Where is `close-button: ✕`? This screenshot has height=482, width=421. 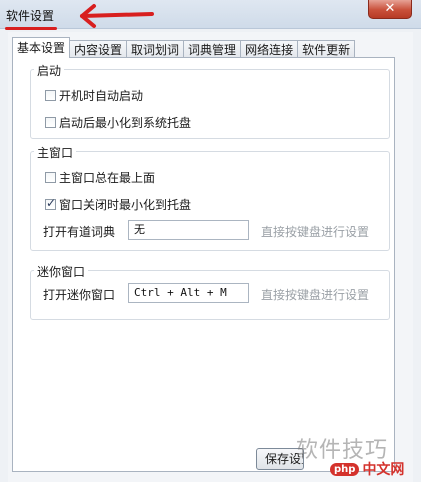
close-button: ✕ is located at coordinates (390, 9).